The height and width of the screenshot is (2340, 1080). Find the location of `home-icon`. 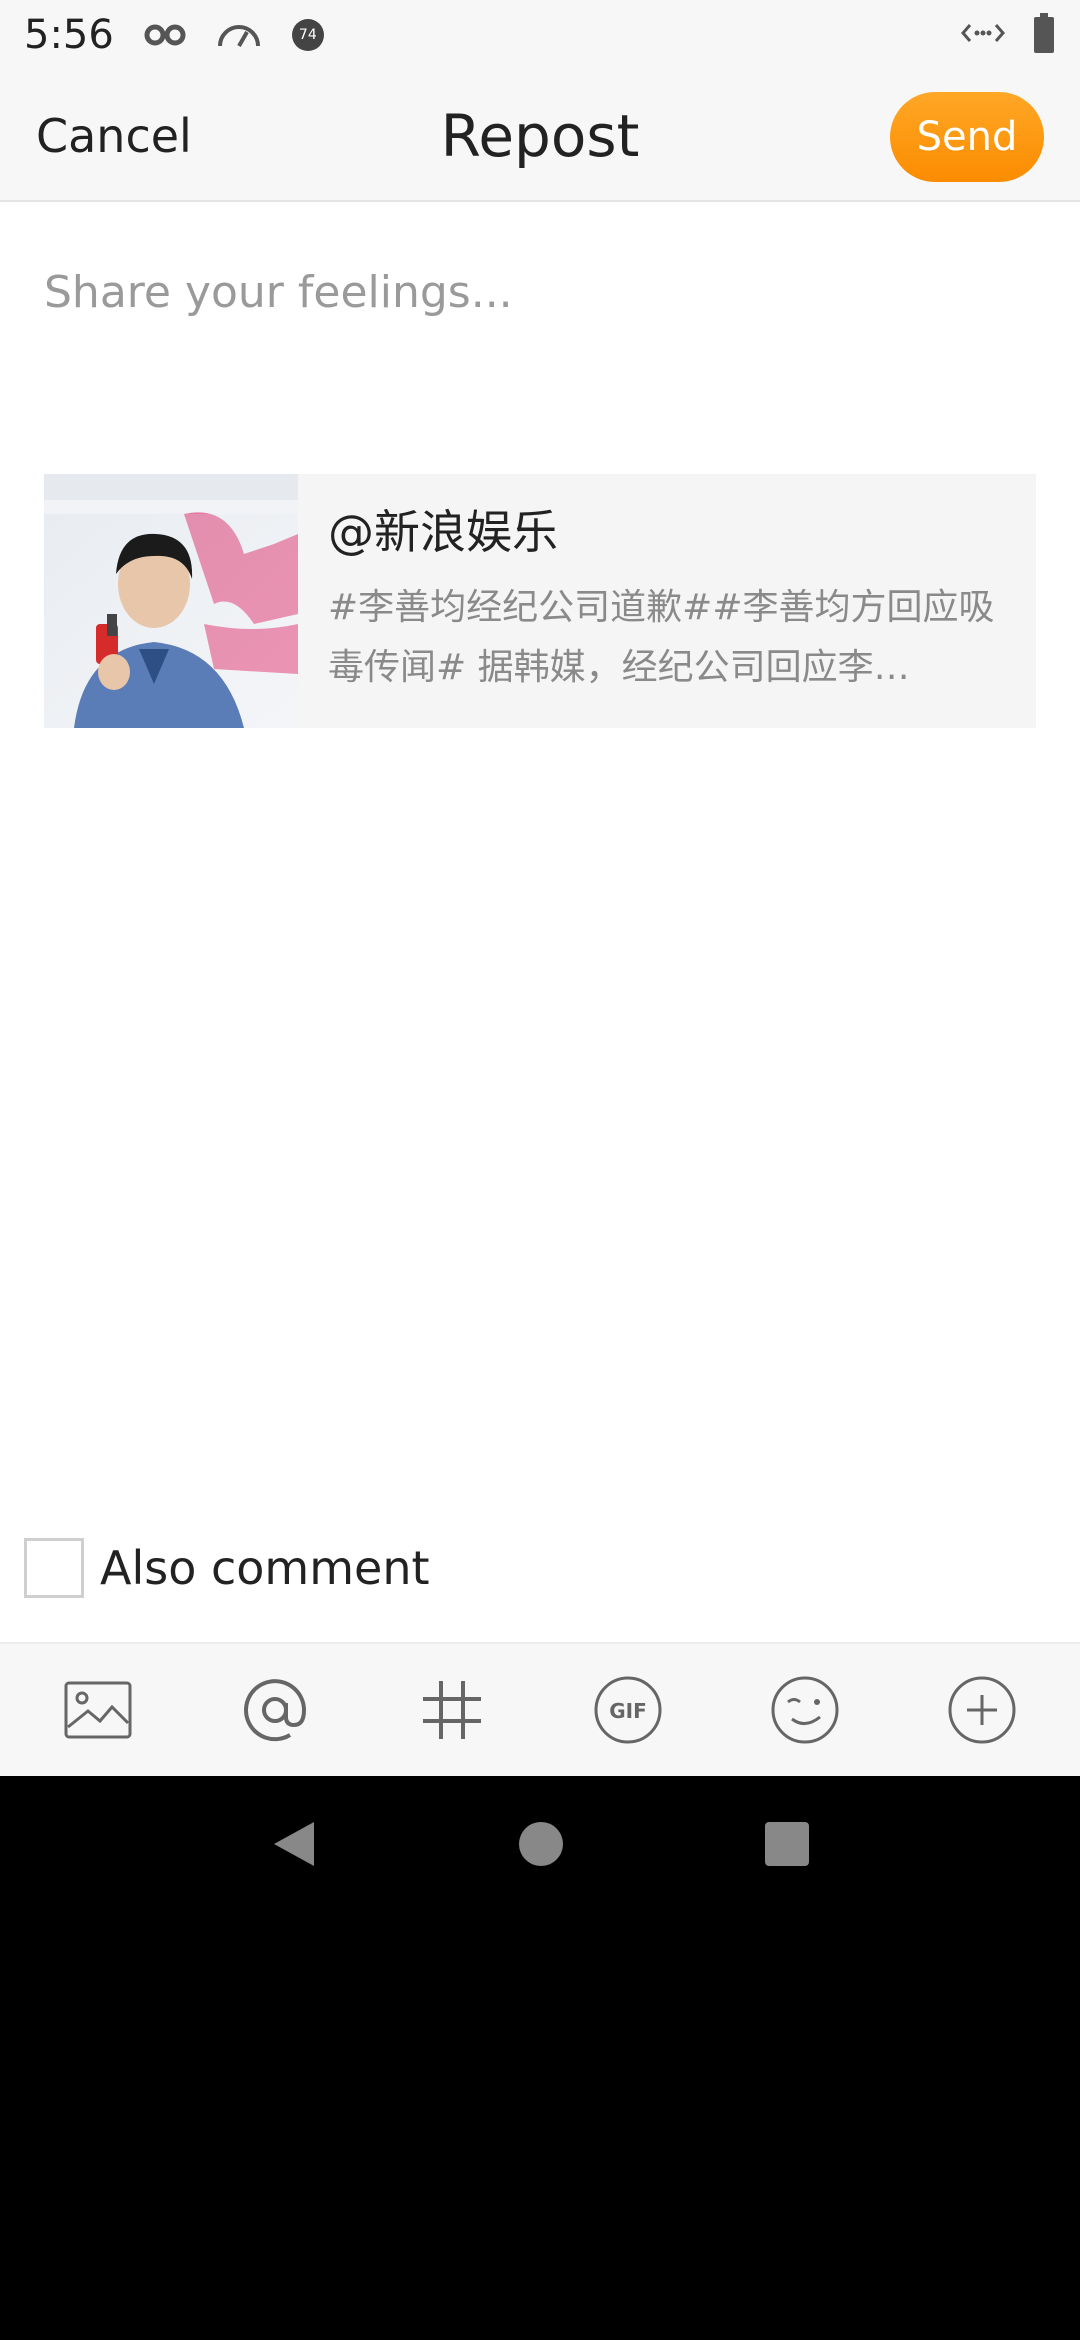

home-icon is located at coordinates (541, 1846).